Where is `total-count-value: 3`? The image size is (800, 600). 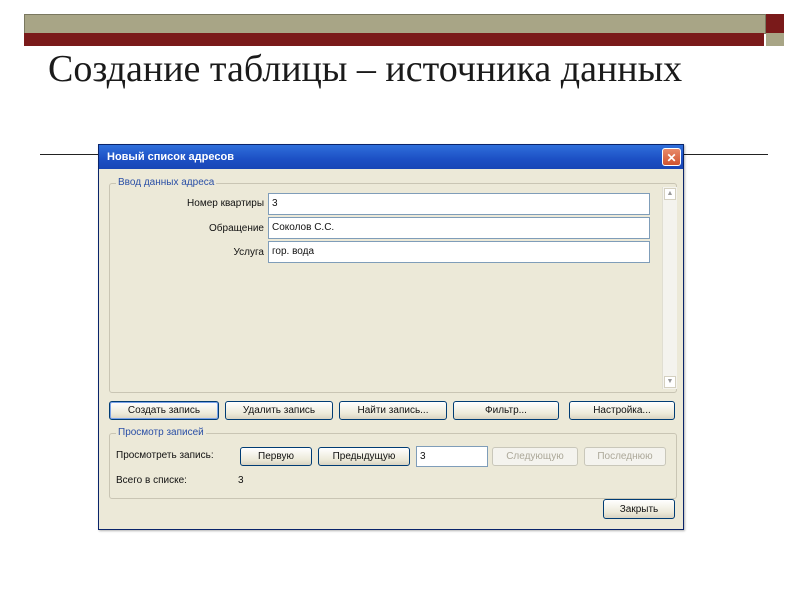 total-count-value: 3 is located at coordinates (241, 480).